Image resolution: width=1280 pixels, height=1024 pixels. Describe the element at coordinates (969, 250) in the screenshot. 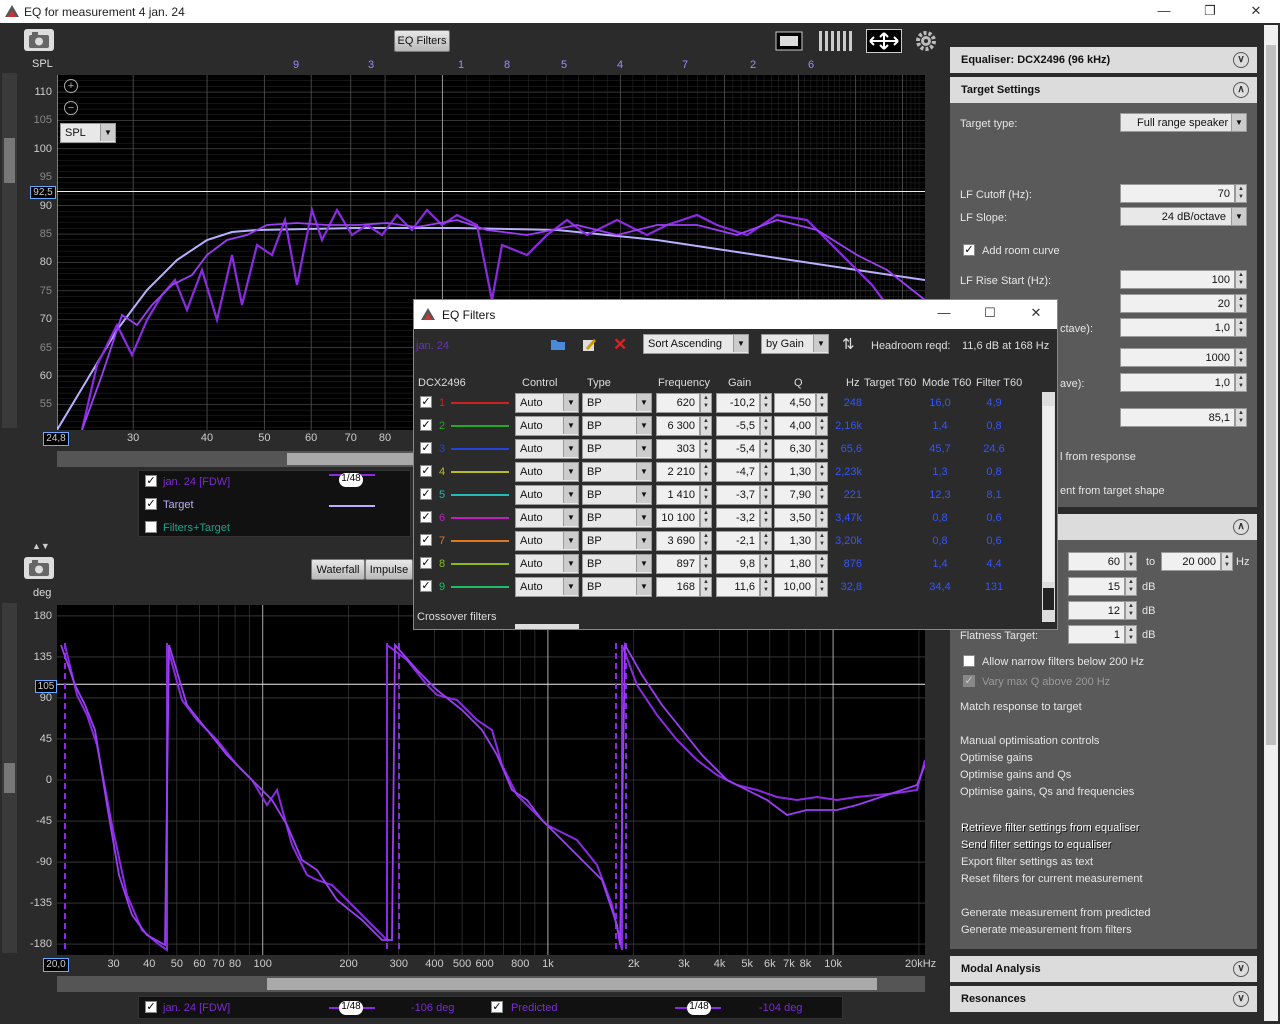

I see `add-room-curve-checkbox: ✓` at that location.